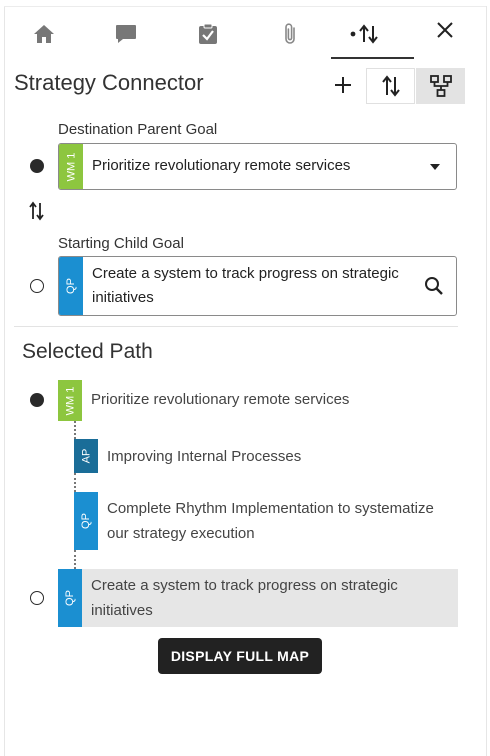 The height and width of the screenshot is (756, 490). Describe the element at coordinates (86, 456) in the screenshot. I see `path-item-tag: AP` at that location.